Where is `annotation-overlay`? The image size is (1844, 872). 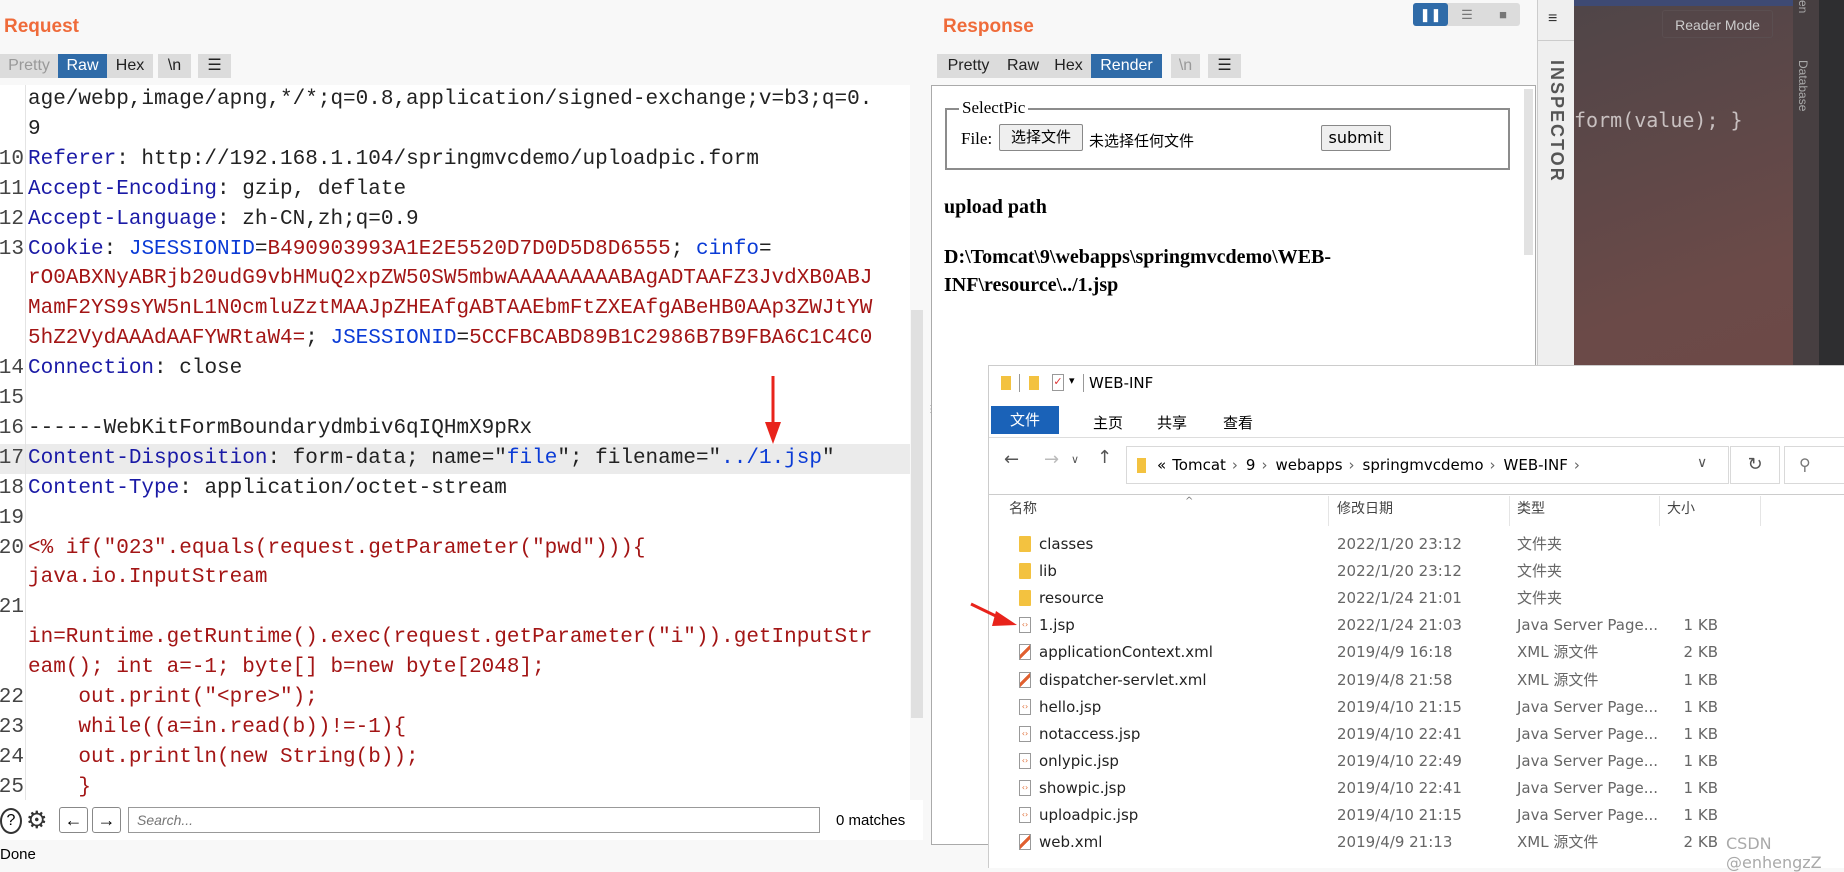
annotation-overlay is located at coordinates (891, 501).